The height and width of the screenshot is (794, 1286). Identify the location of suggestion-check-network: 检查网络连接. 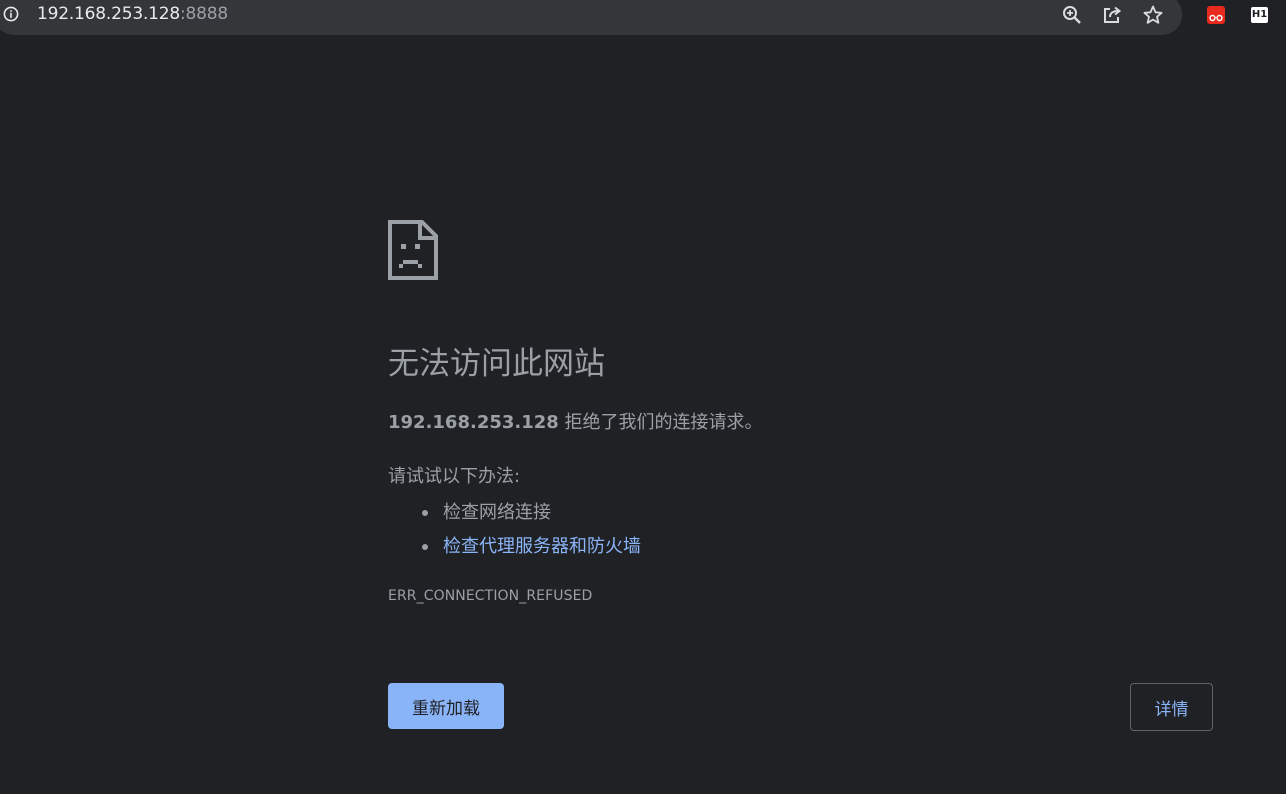
(514, 513).